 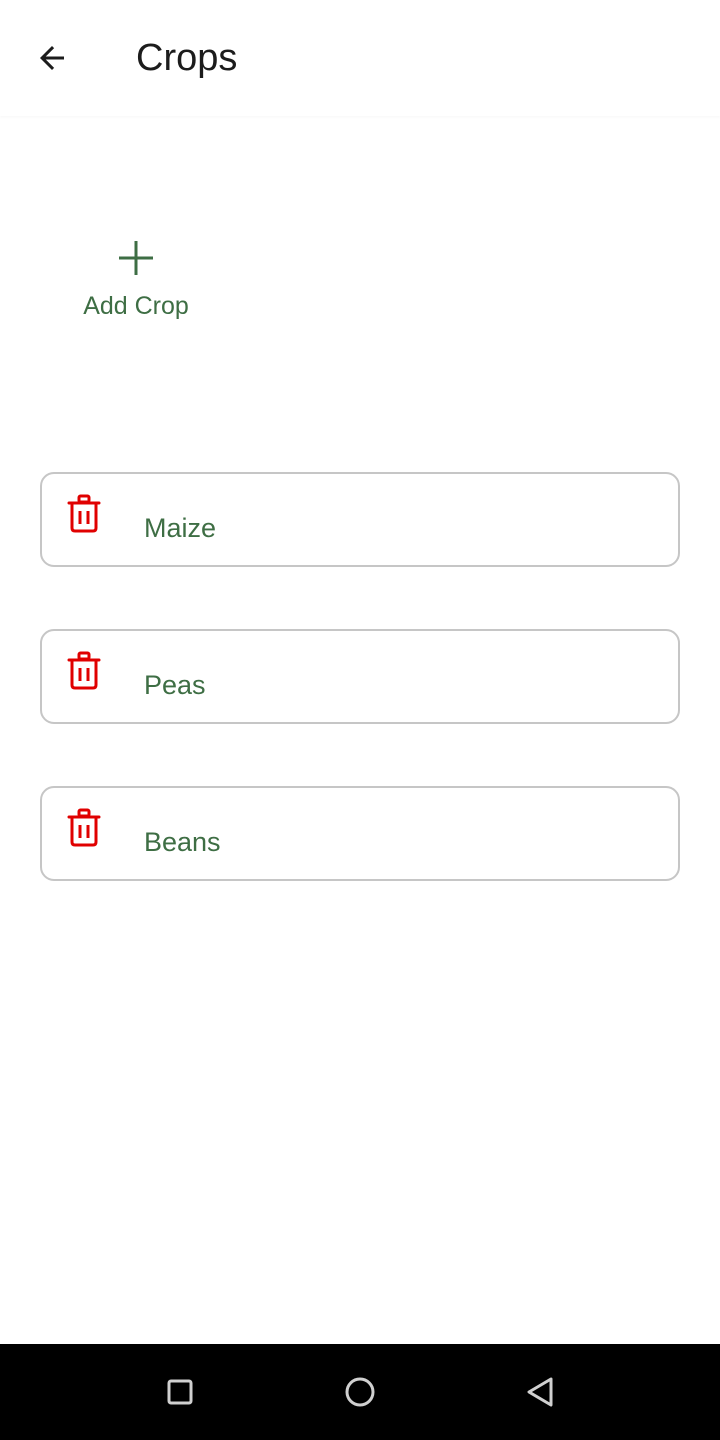 I want to click on delete-peas-button, so click(x=84, y=671).